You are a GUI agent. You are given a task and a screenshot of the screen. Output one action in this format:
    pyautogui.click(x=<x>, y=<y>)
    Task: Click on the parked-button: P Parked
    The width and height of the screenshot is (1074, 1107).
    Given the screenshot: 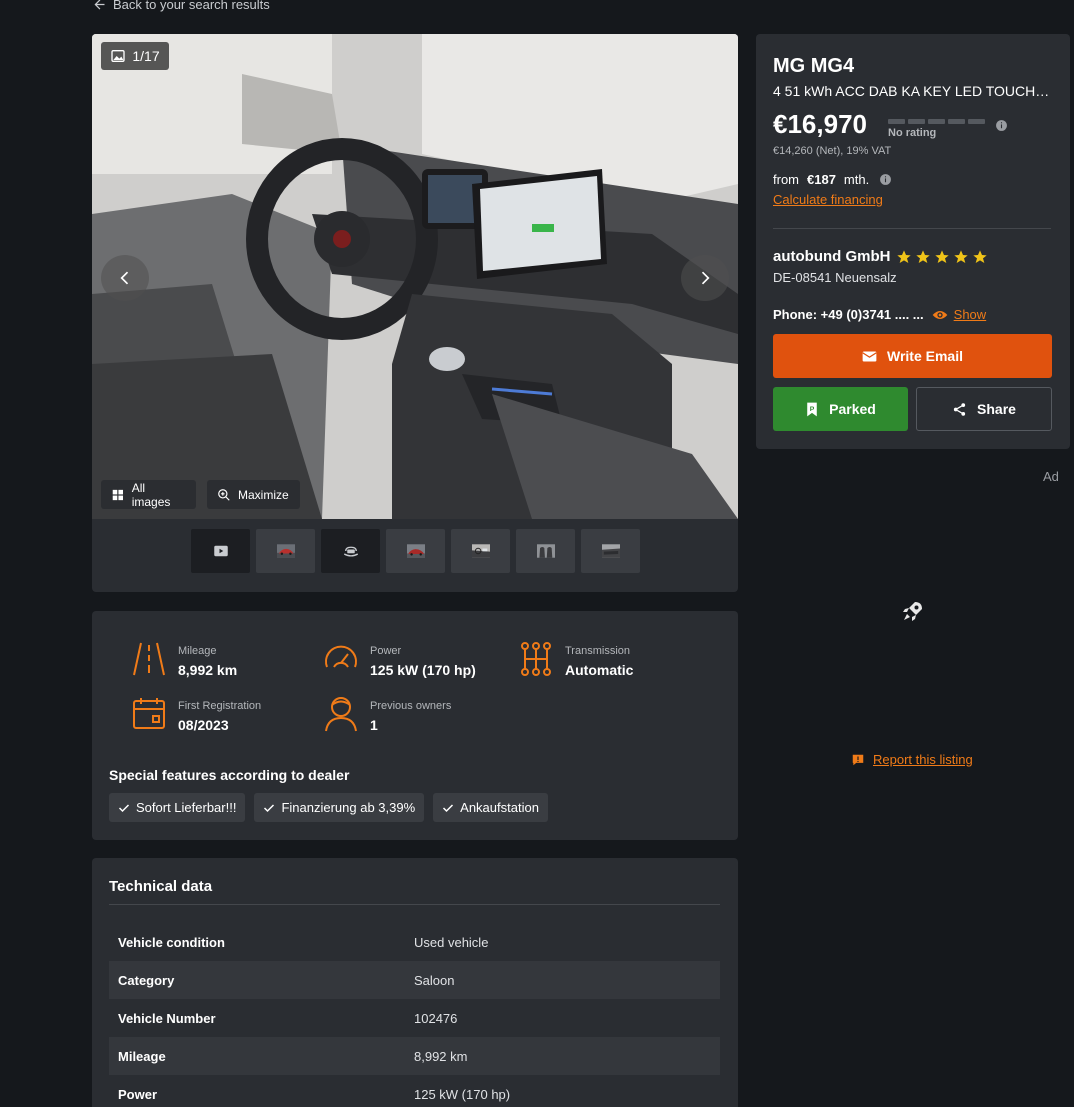 What is the action you would take?
    pyautogui.click(x=840, y=409)
    